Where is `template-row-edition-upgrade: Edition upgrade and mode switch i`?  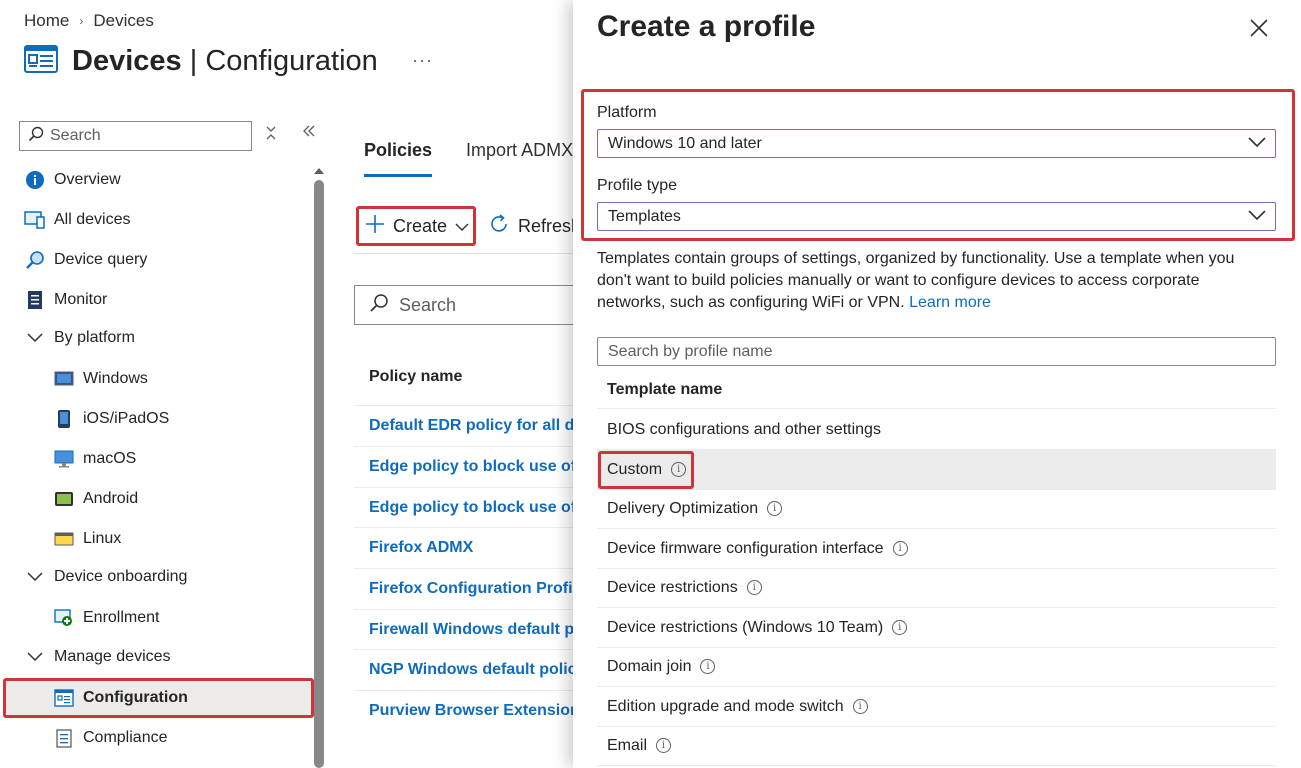
template-row-edition-upgrade: Edition upgrade and mode switch i is located at coordinates (936, 707).